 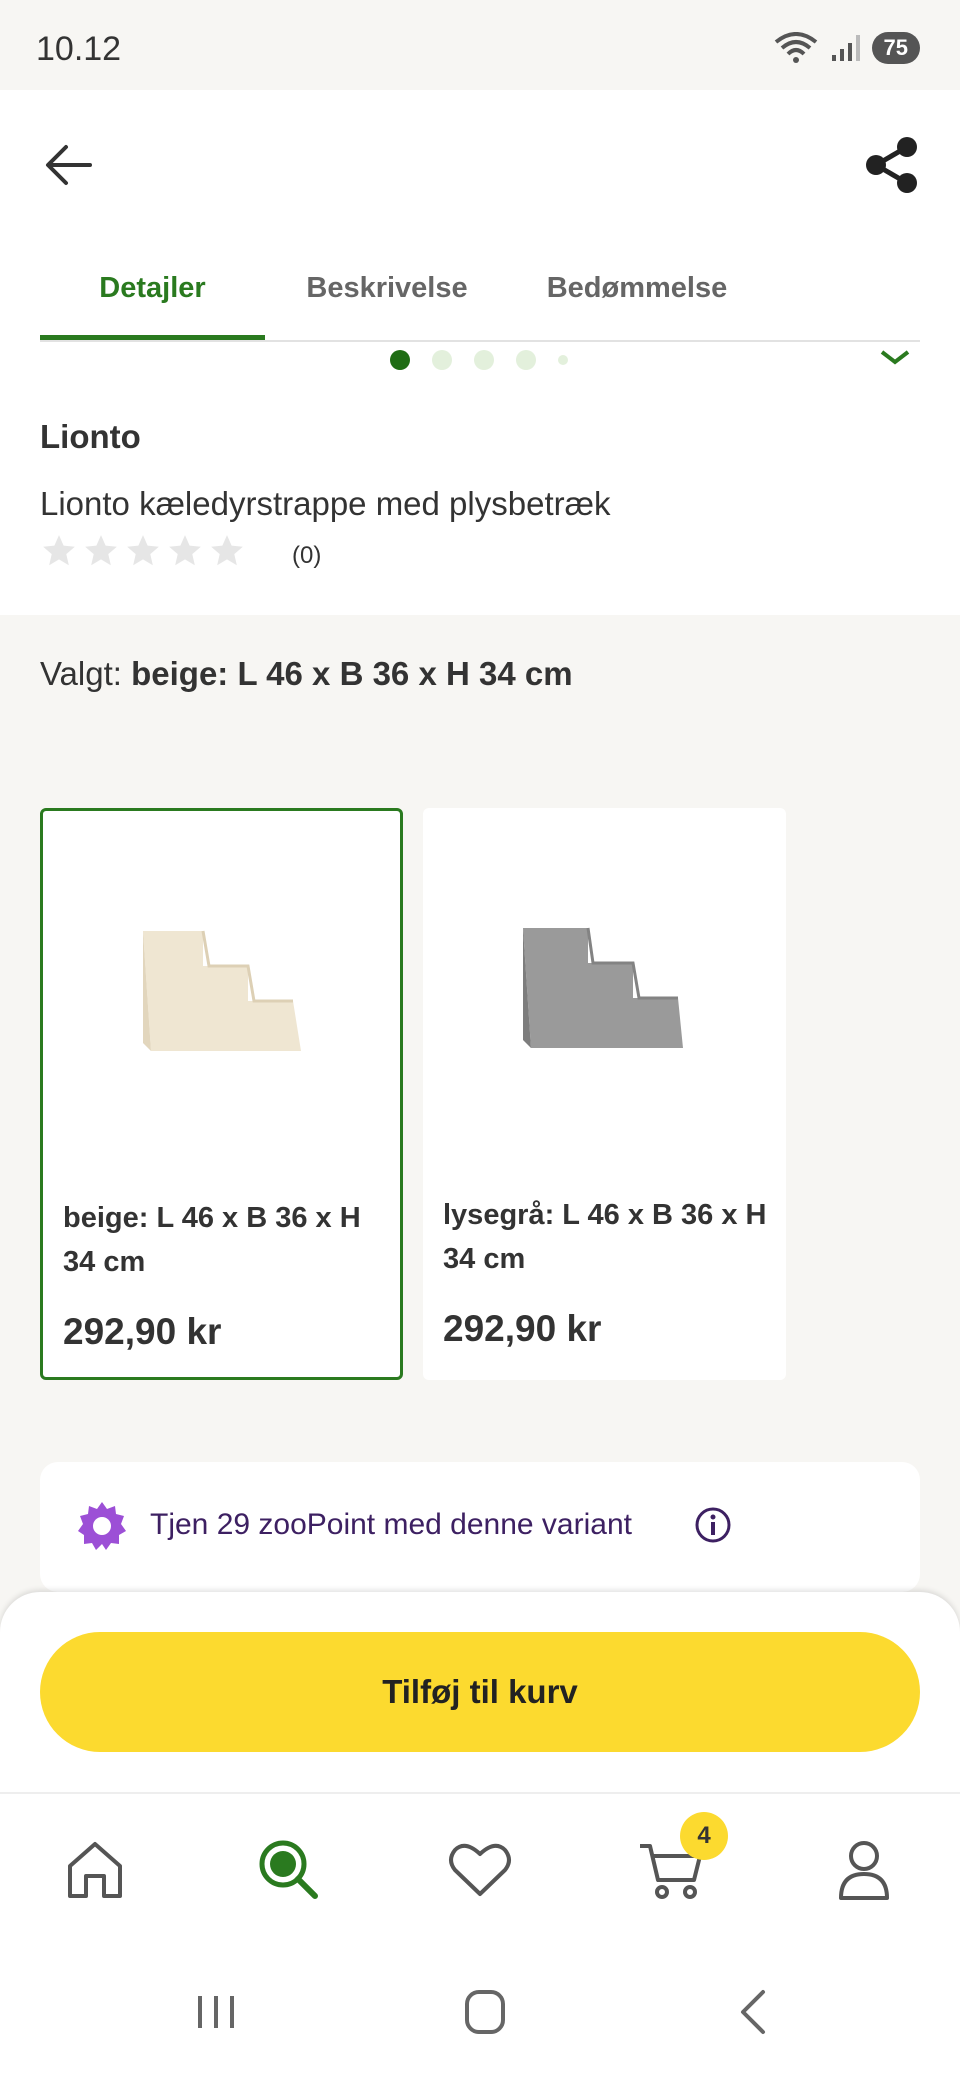 I want to click on signal-icon, so click(x=845, y=48).